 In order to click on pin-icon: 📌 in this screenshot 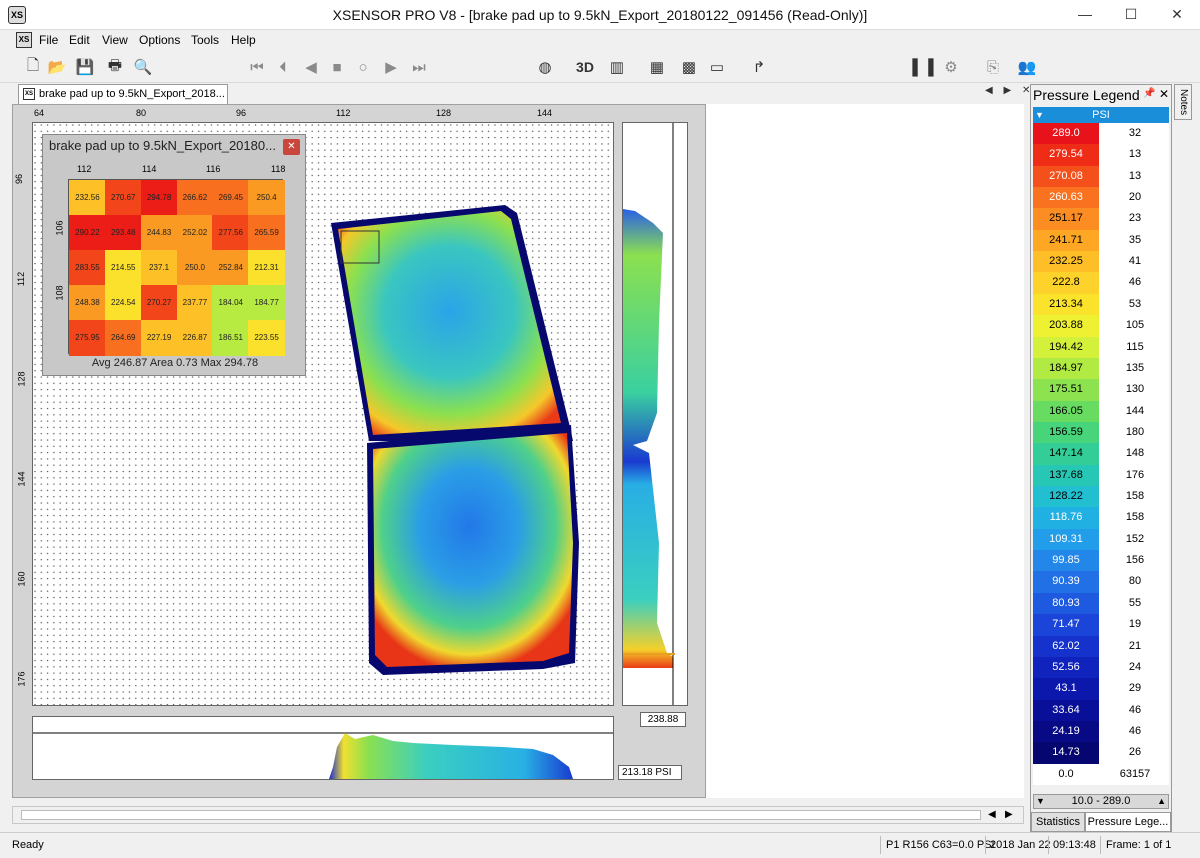, I will do `click(1149, 93)`.